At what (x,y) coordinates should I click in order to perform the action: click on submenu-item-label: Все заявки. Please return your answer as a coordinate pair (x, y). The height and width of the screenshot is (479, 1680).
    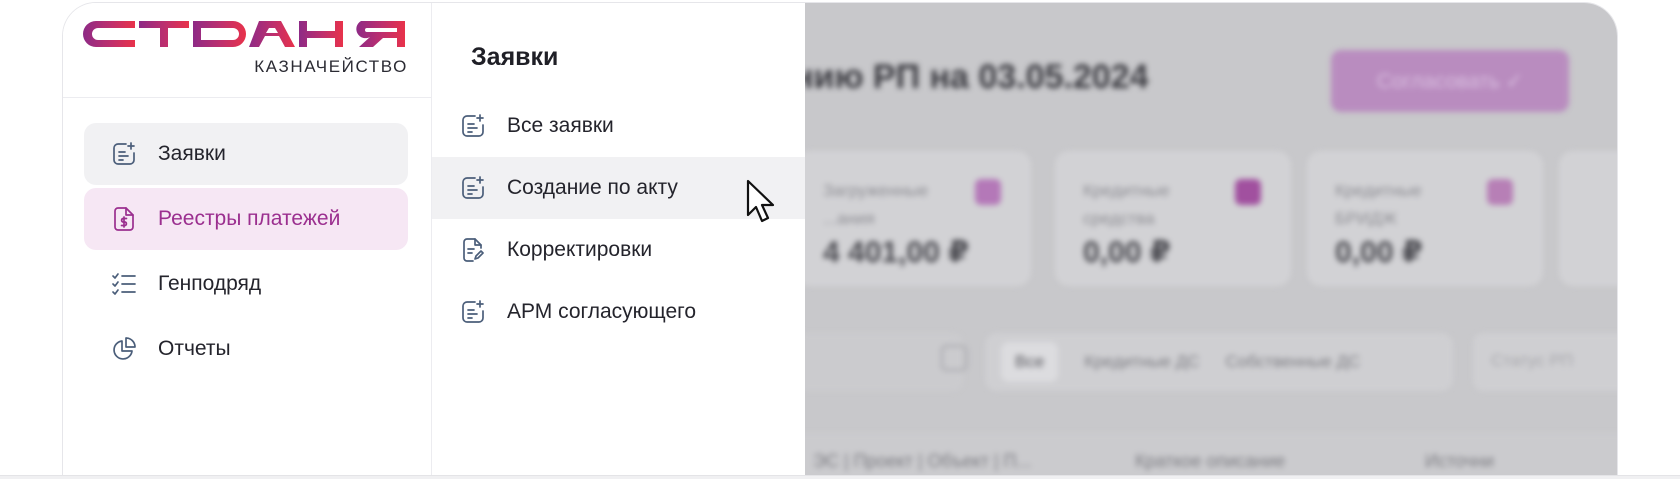
    Looking at the image, I should click on (560, 125).